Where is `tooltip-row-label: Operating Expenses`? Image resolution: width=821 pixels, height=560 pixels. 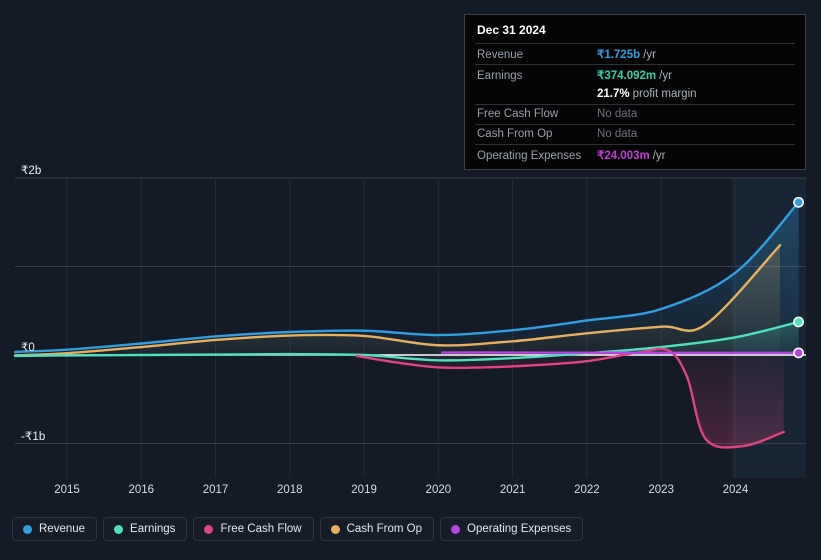
tooltip-row-label: Operating Expenses is located at coordinates (529, 156).